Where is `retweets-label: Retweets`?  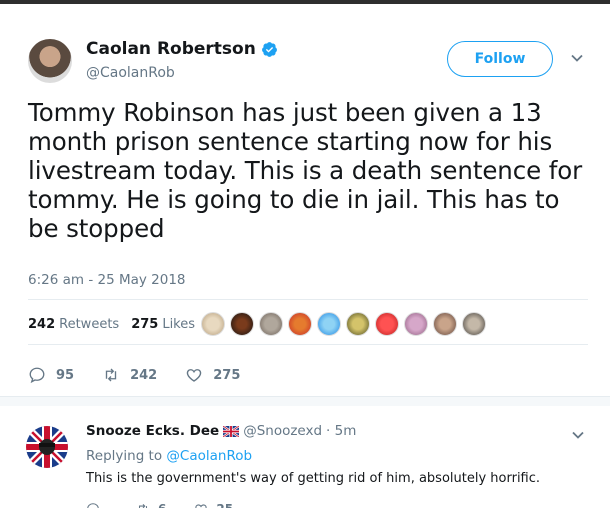 retweets-label: Retweets is located at coordinates (89, 324).